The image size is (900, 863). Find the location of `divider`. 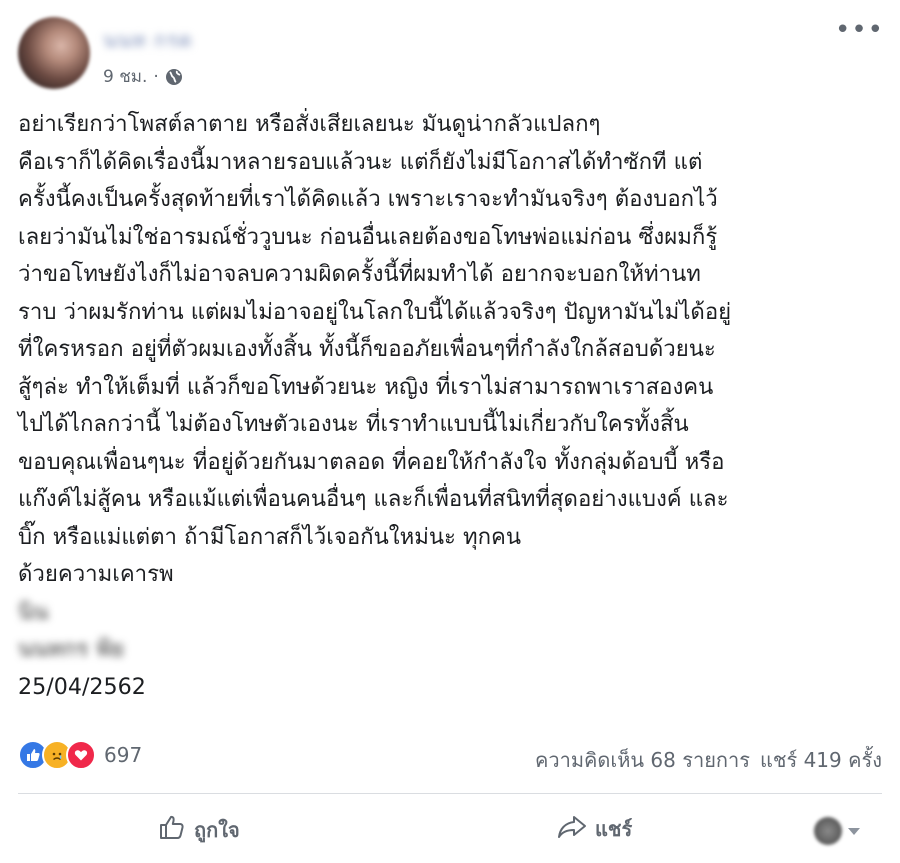

divider is located at coordinates (450, 793).